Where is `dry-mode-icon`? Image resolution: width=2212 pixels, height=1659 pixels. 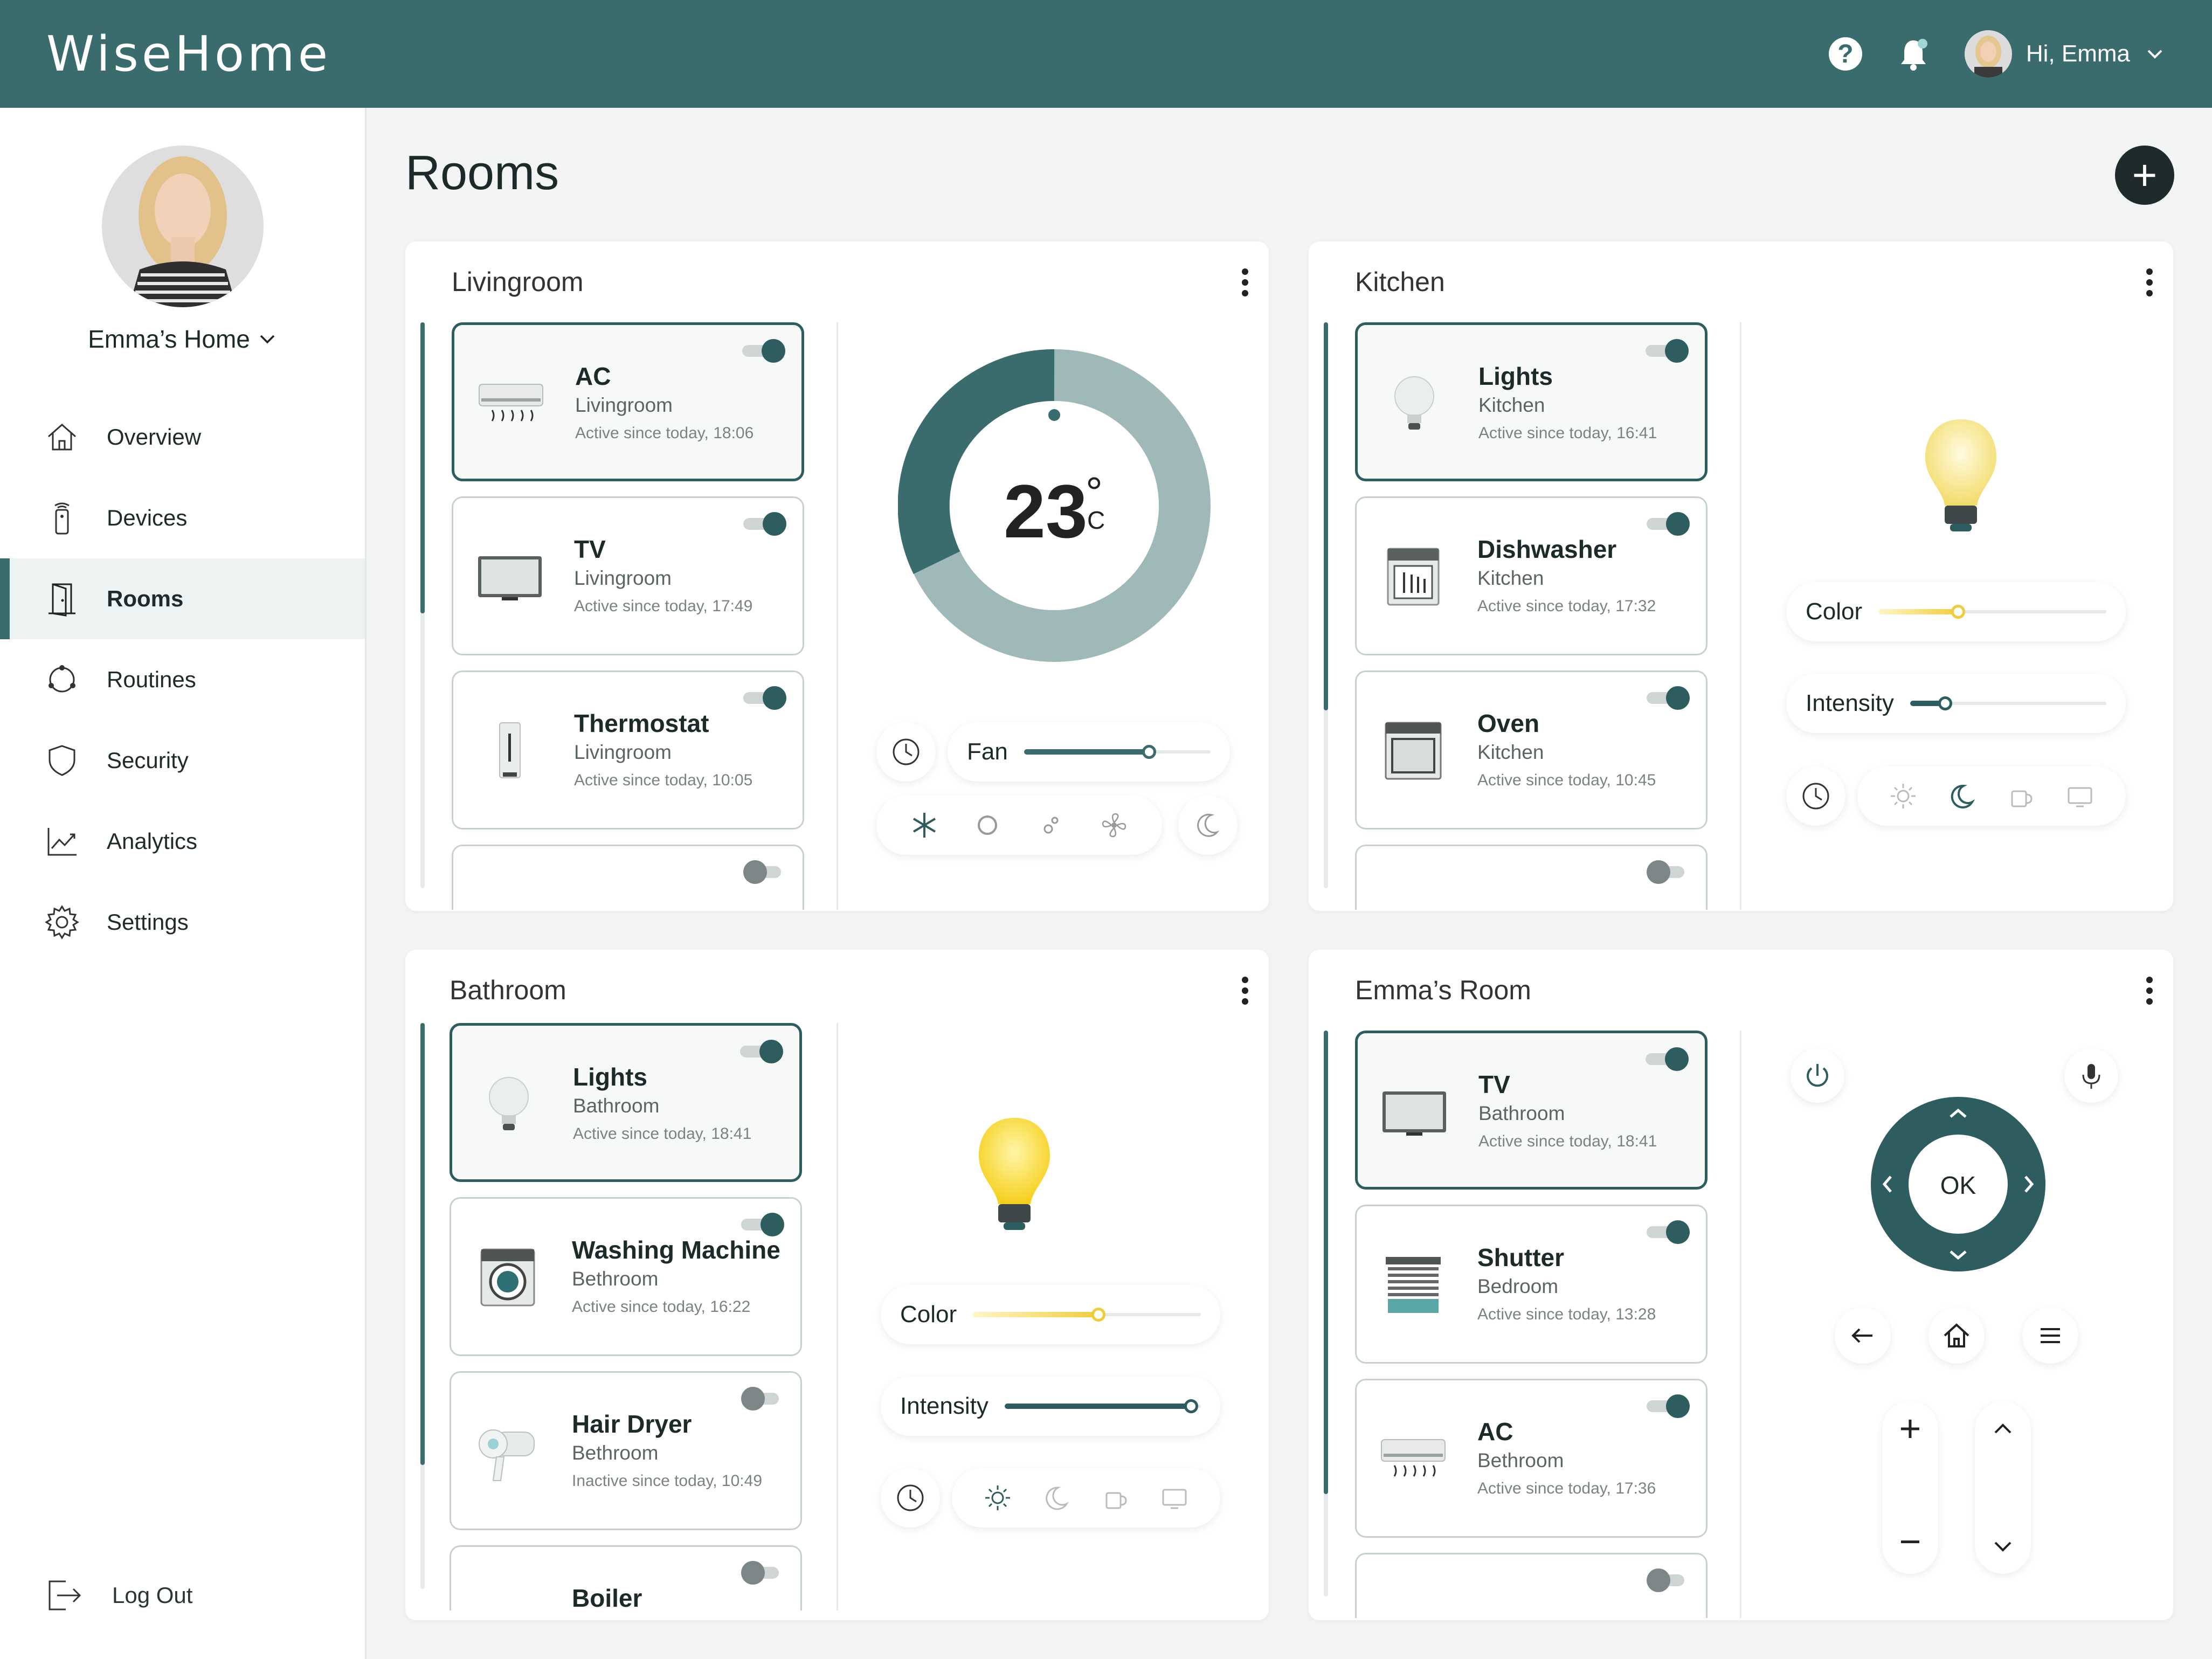
dry-mode-icon is located at coordinates (1051, 825).